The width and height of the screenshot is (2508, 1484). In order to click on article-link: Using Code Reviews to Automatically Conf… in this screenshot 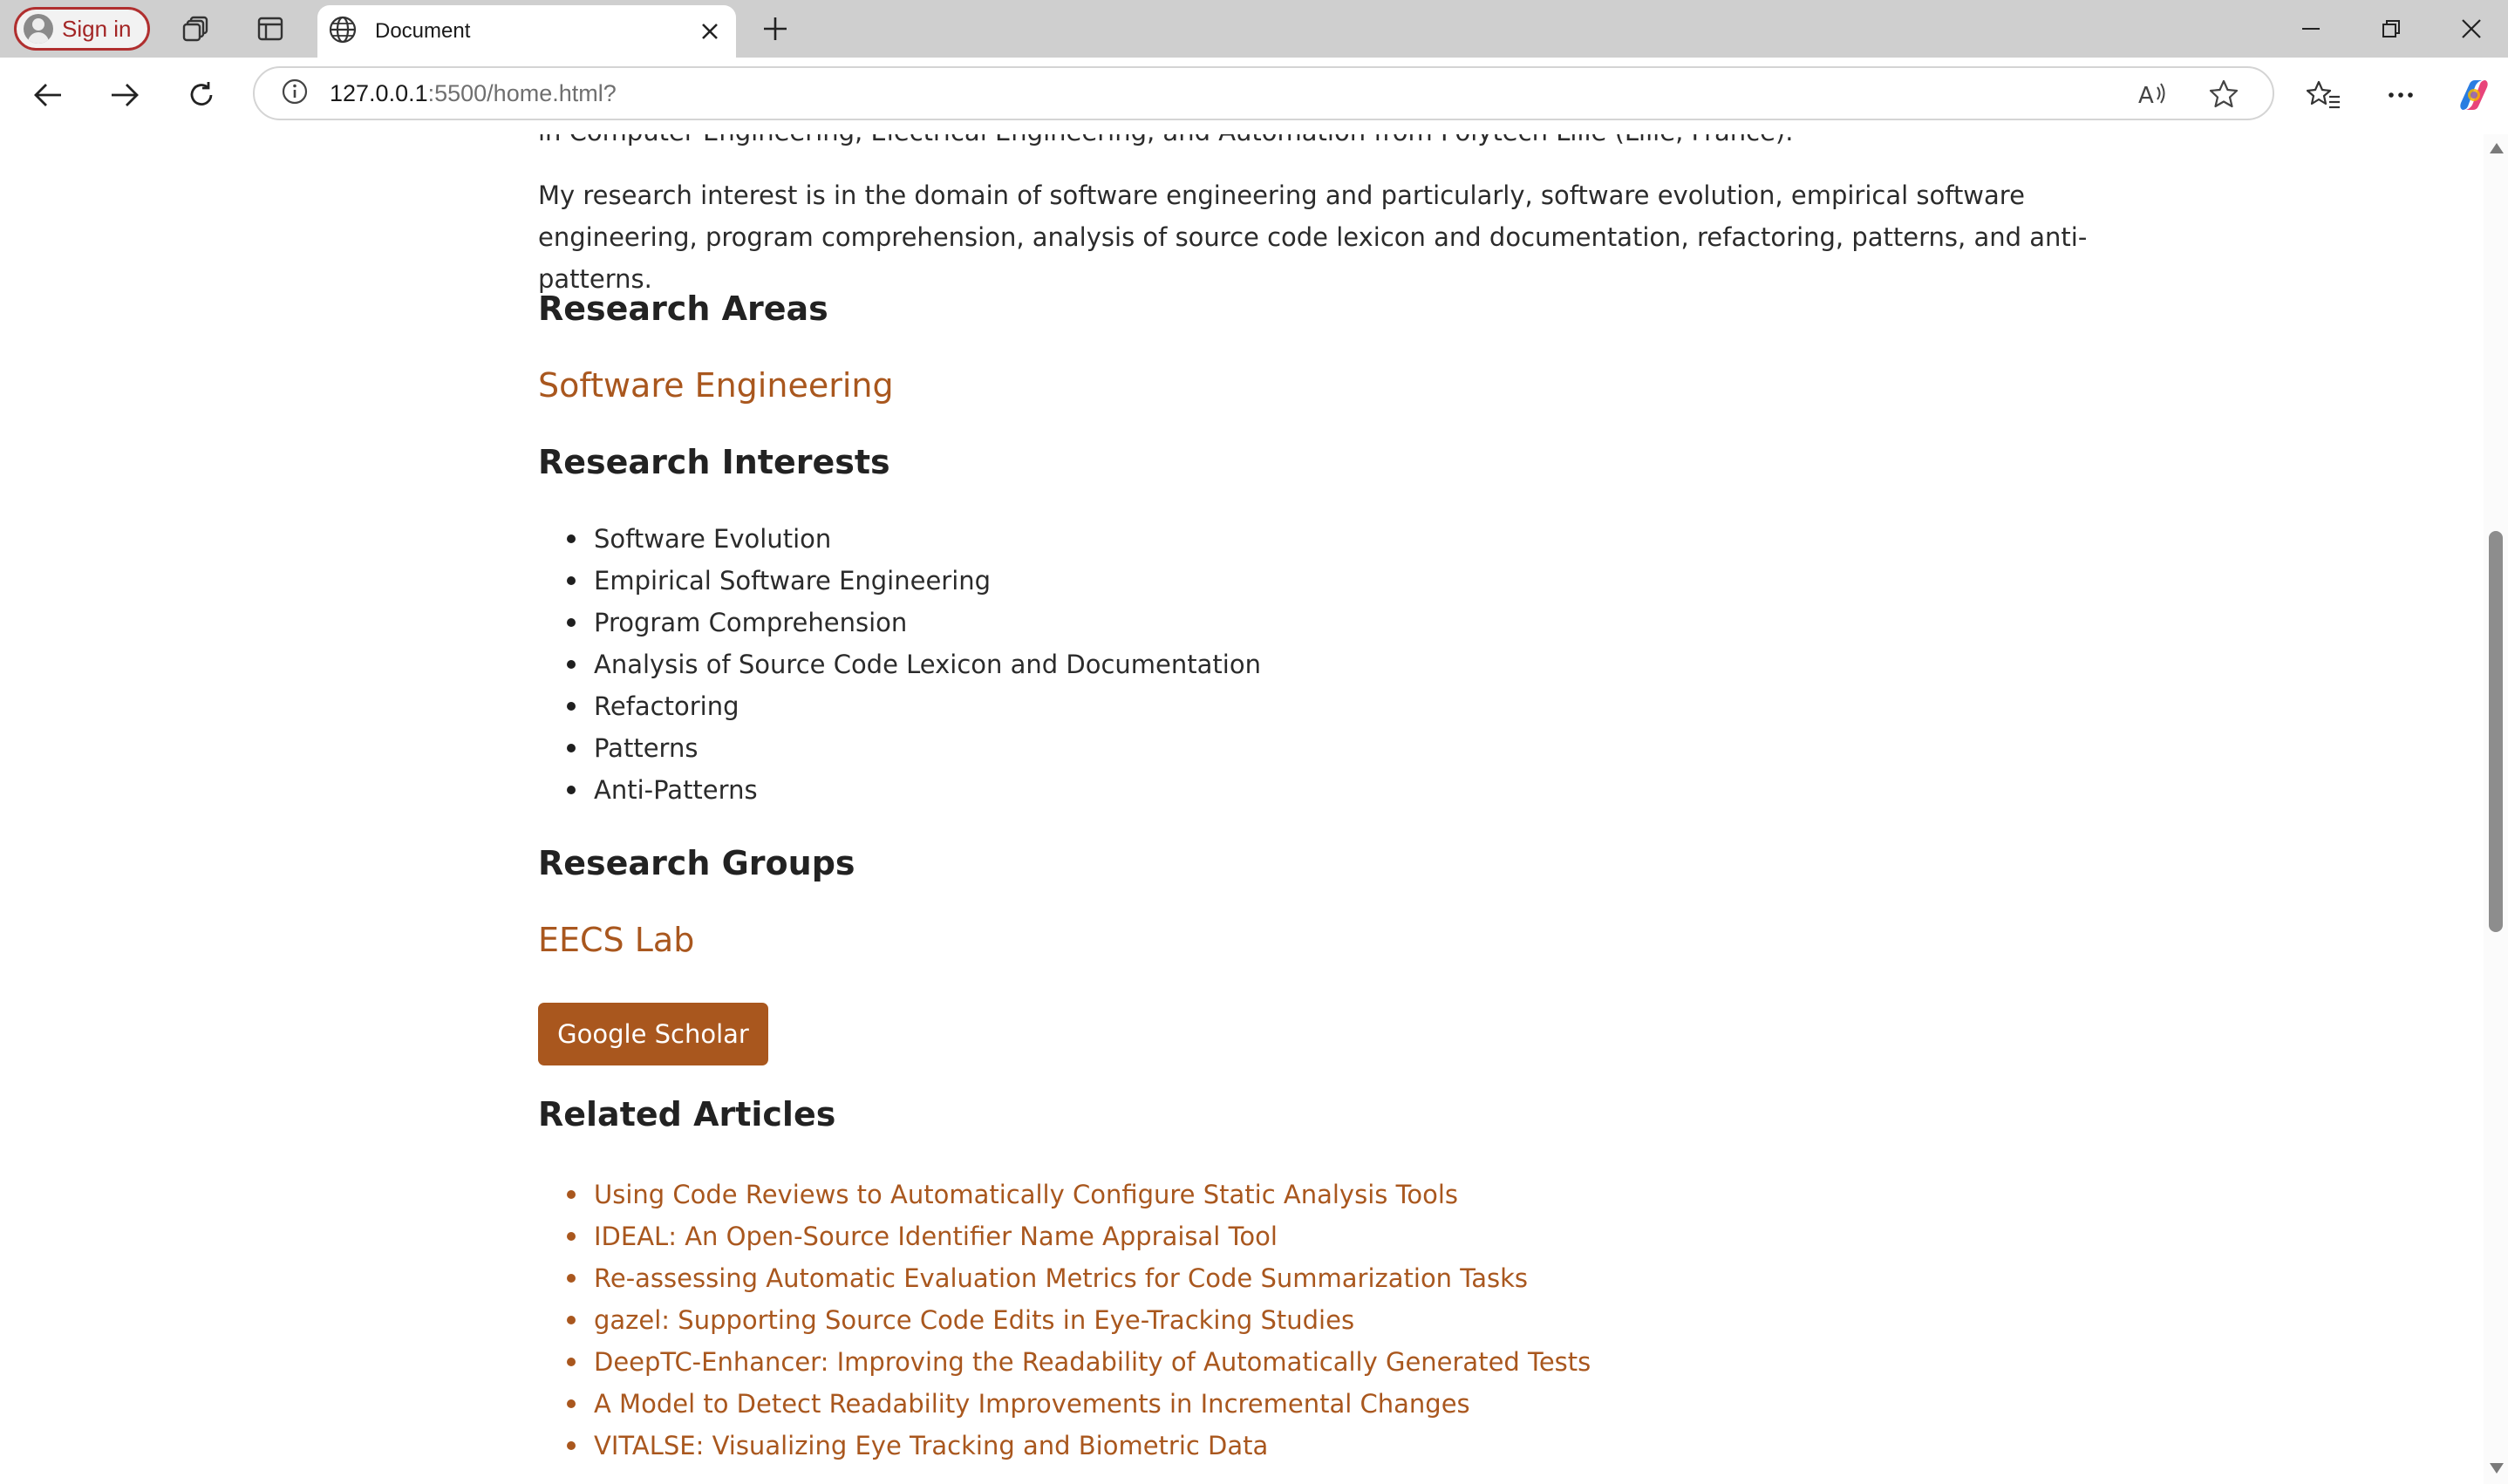, I will do `click(1064, 1194)`.